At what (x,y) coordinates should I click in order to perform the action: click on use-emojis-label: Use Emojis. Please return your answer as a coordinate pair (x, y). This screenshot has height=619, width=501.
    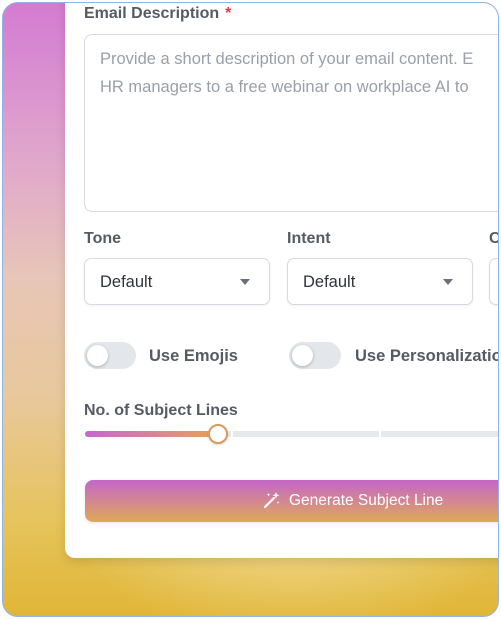
    Looking at the image, I should click on (193, 356).